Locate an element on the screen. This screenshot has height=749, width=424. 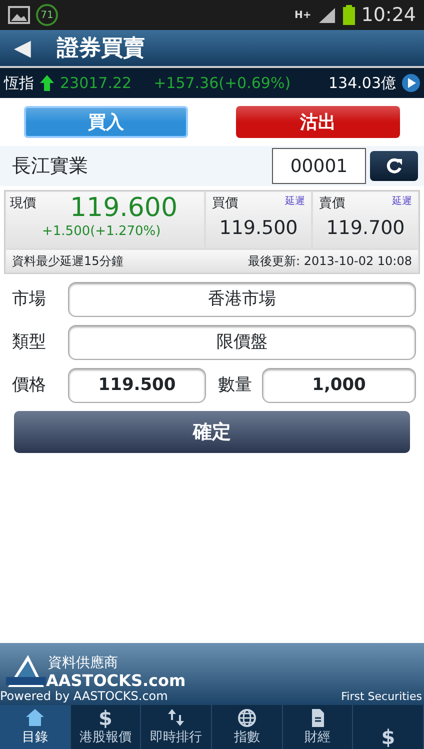
index-name: 恆指 is located at coordinates (19, 83).